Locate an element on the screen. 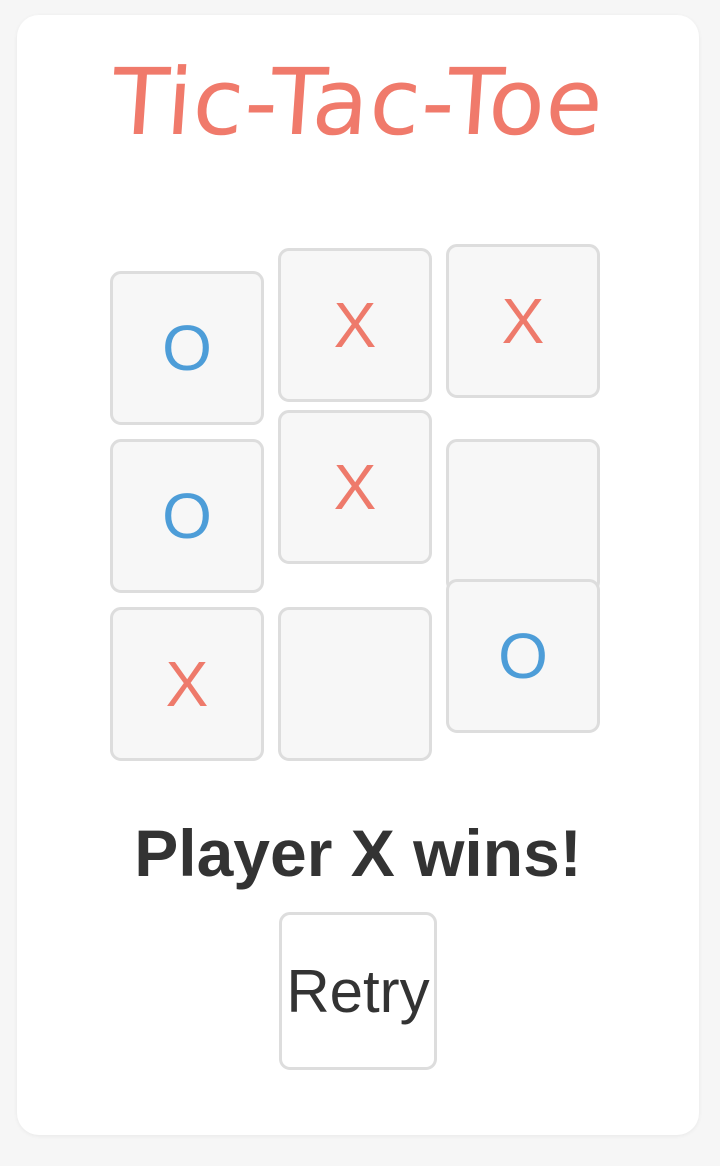 Image resolution: width=720 pixels, height=1166 pixels. board-cell-r1c3: X is located at coordinates (523, 321).